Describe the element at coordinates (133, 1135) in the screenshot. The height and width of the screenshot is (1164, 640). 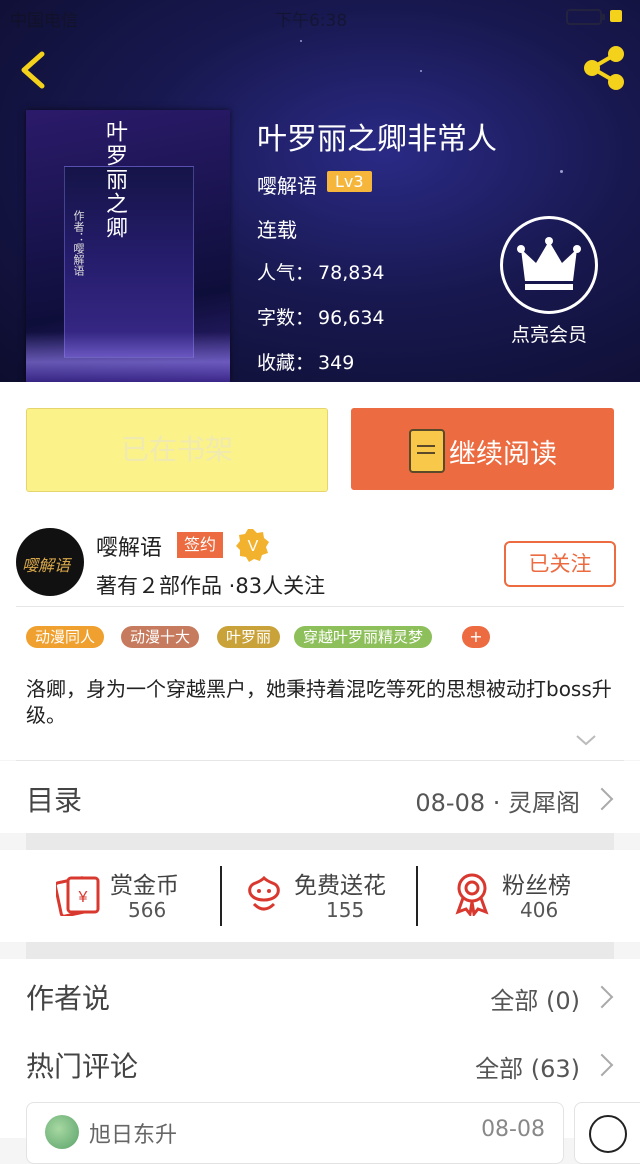
I see `commenter-name: 旭日东升` at that location.